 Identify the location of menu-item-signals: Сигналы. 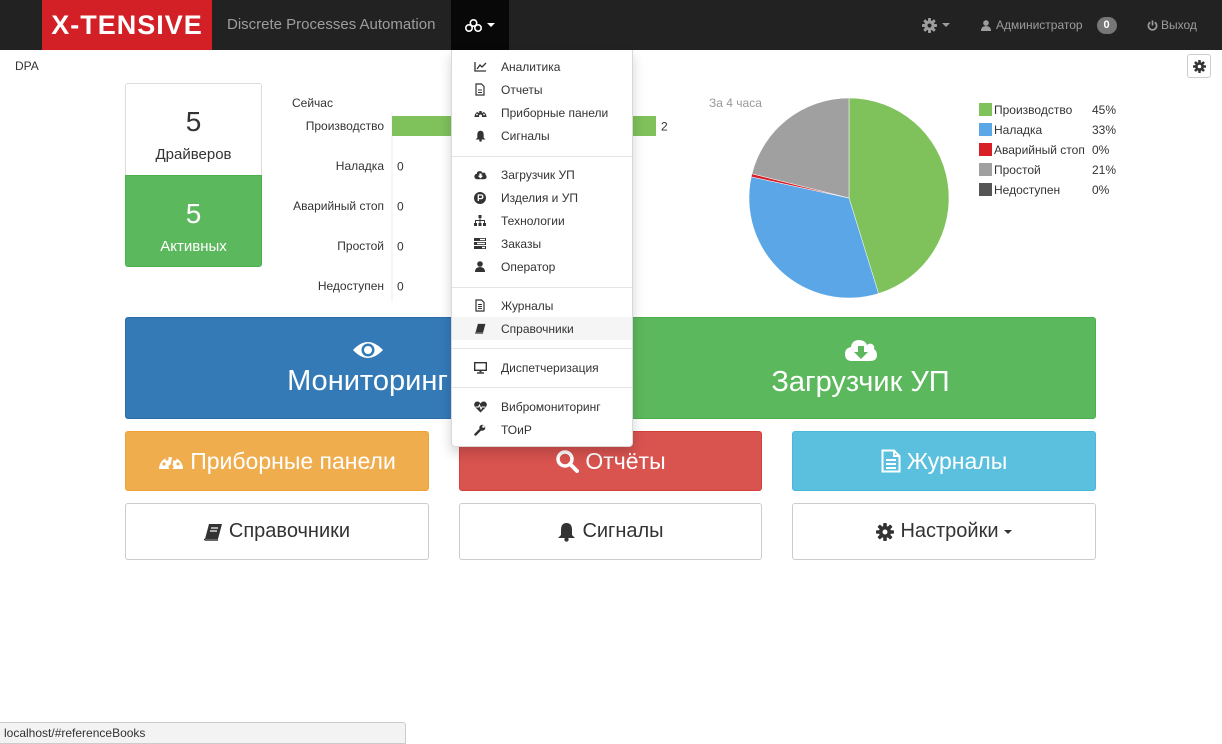
(542, 135).